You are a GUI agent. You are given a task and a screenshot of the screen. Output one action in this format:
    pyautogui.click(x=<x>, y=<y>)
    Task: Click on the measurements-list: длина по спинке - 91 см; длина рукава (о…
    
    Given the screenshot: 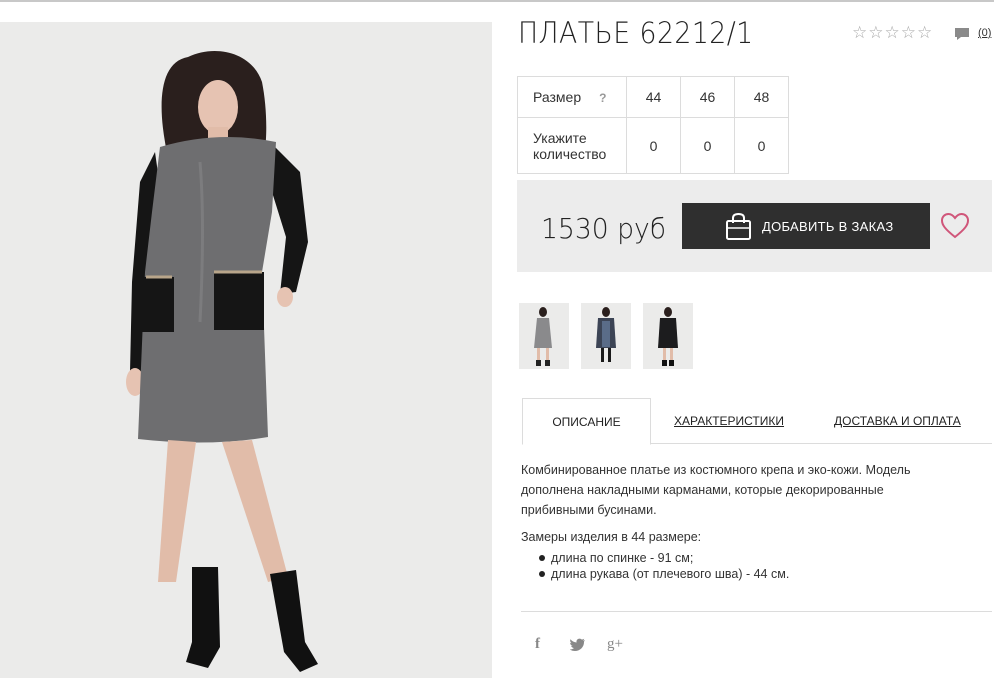 What is the action you would take?
    pyautogui.click(x=664, y=566)
    